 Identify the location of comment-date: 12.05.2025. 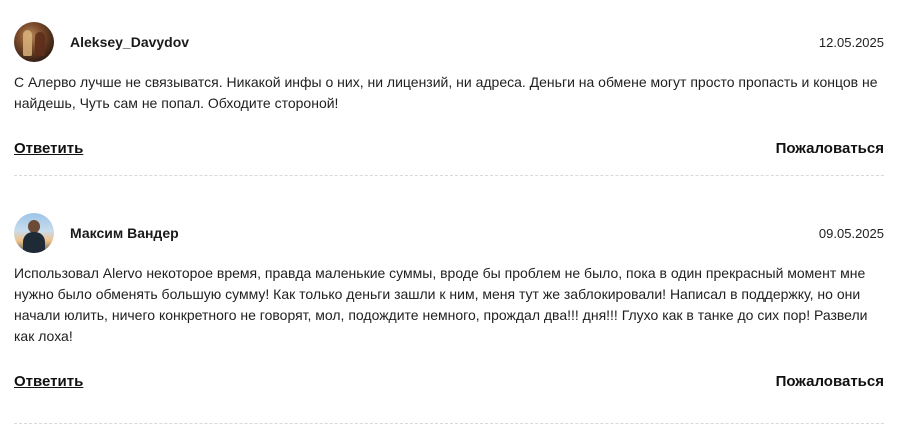
(851, 42).